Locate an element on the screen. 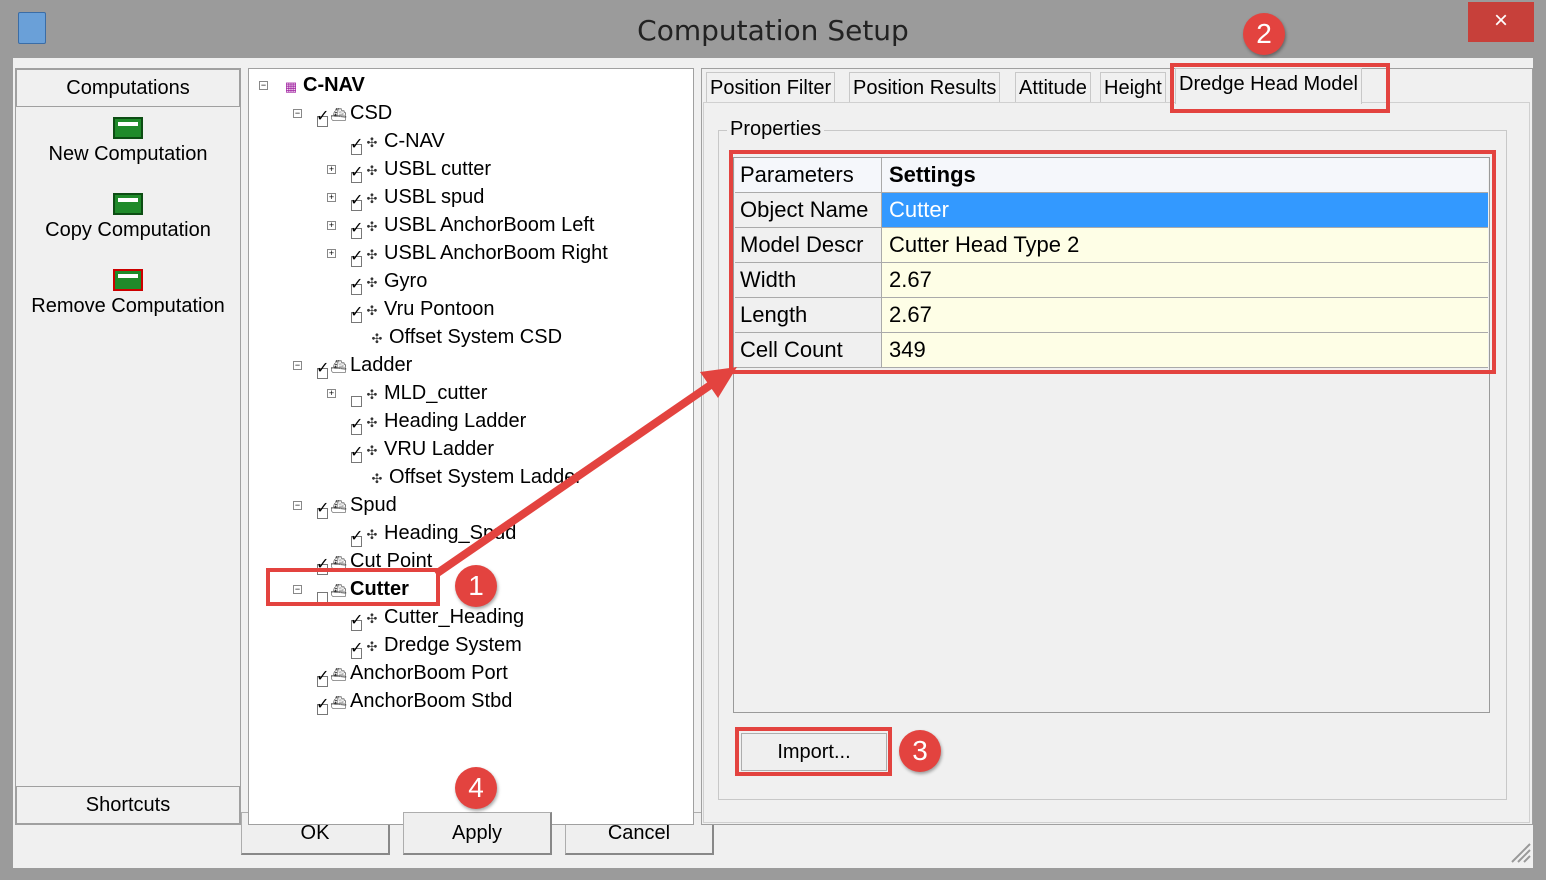  badge-3: 3 is located at coordinates (920, 751).